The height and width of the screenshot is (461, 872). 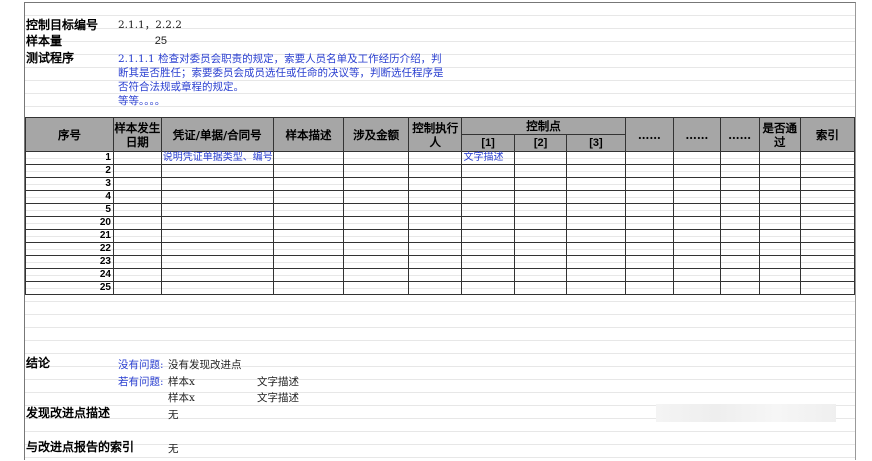 What do you see at coordinates (69, 210) in the screenshot?
I see `row-number: 5` at bounding box center [69, 210].